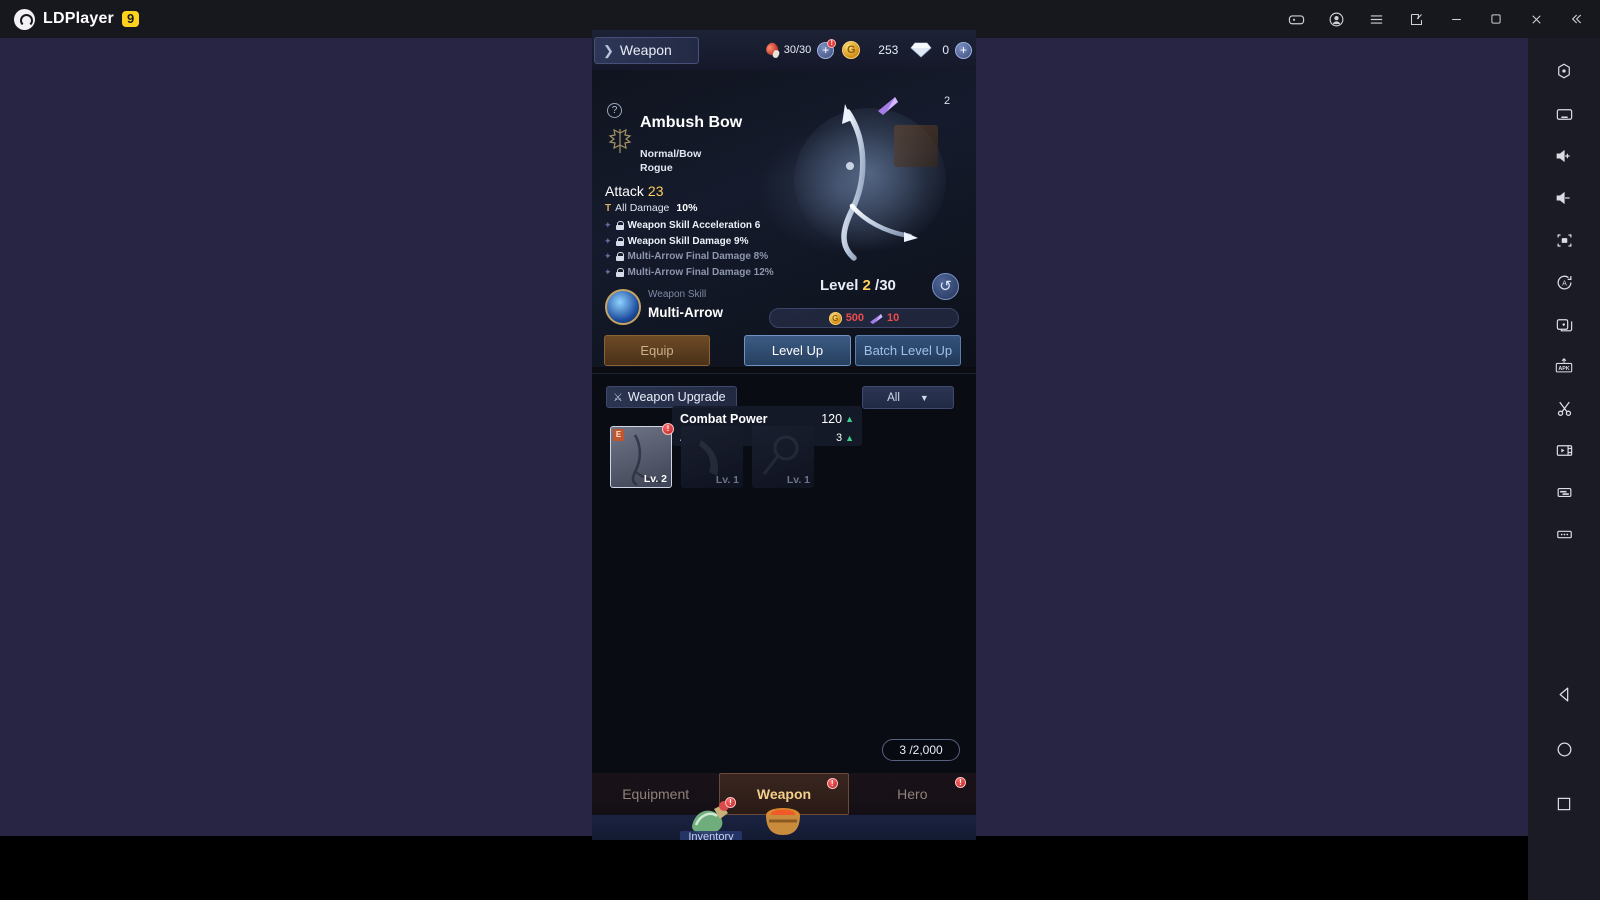 The height and width of the screenshot is (900, 1600). What do you see at coordinates (947, 101) in the screenshot?
I see `shard-count: 2` at bounding box center [947, 101].